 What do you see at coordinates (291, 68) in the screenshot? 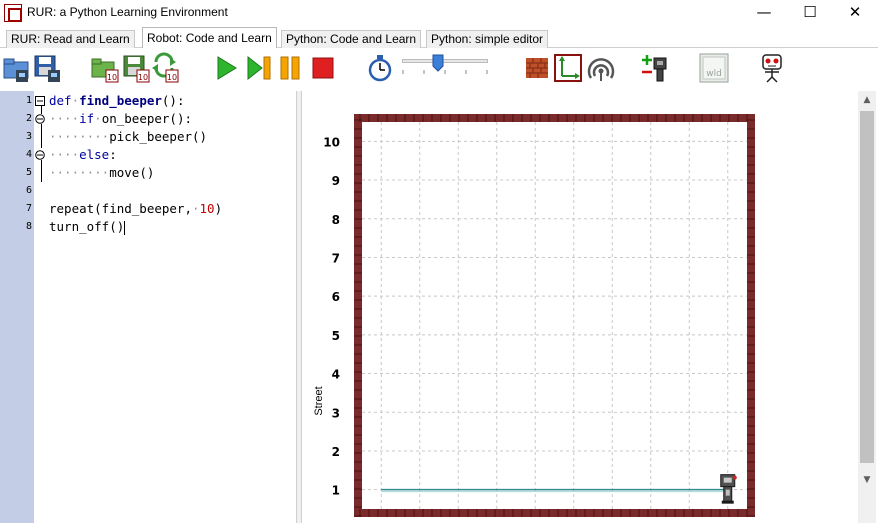
I see `pause-icon` at bounding box center [291, 68].